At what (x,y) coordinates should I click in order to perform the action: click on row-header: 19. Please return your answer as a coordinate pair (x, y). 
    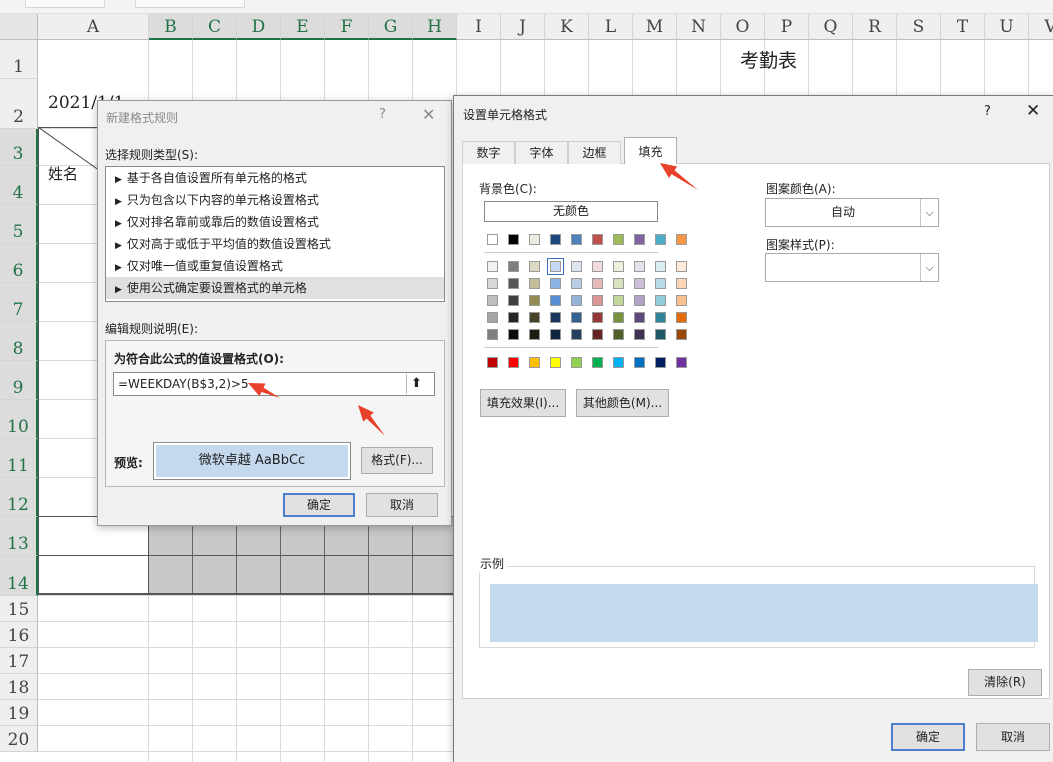
    Looking at the image, I should click on (19, 713).